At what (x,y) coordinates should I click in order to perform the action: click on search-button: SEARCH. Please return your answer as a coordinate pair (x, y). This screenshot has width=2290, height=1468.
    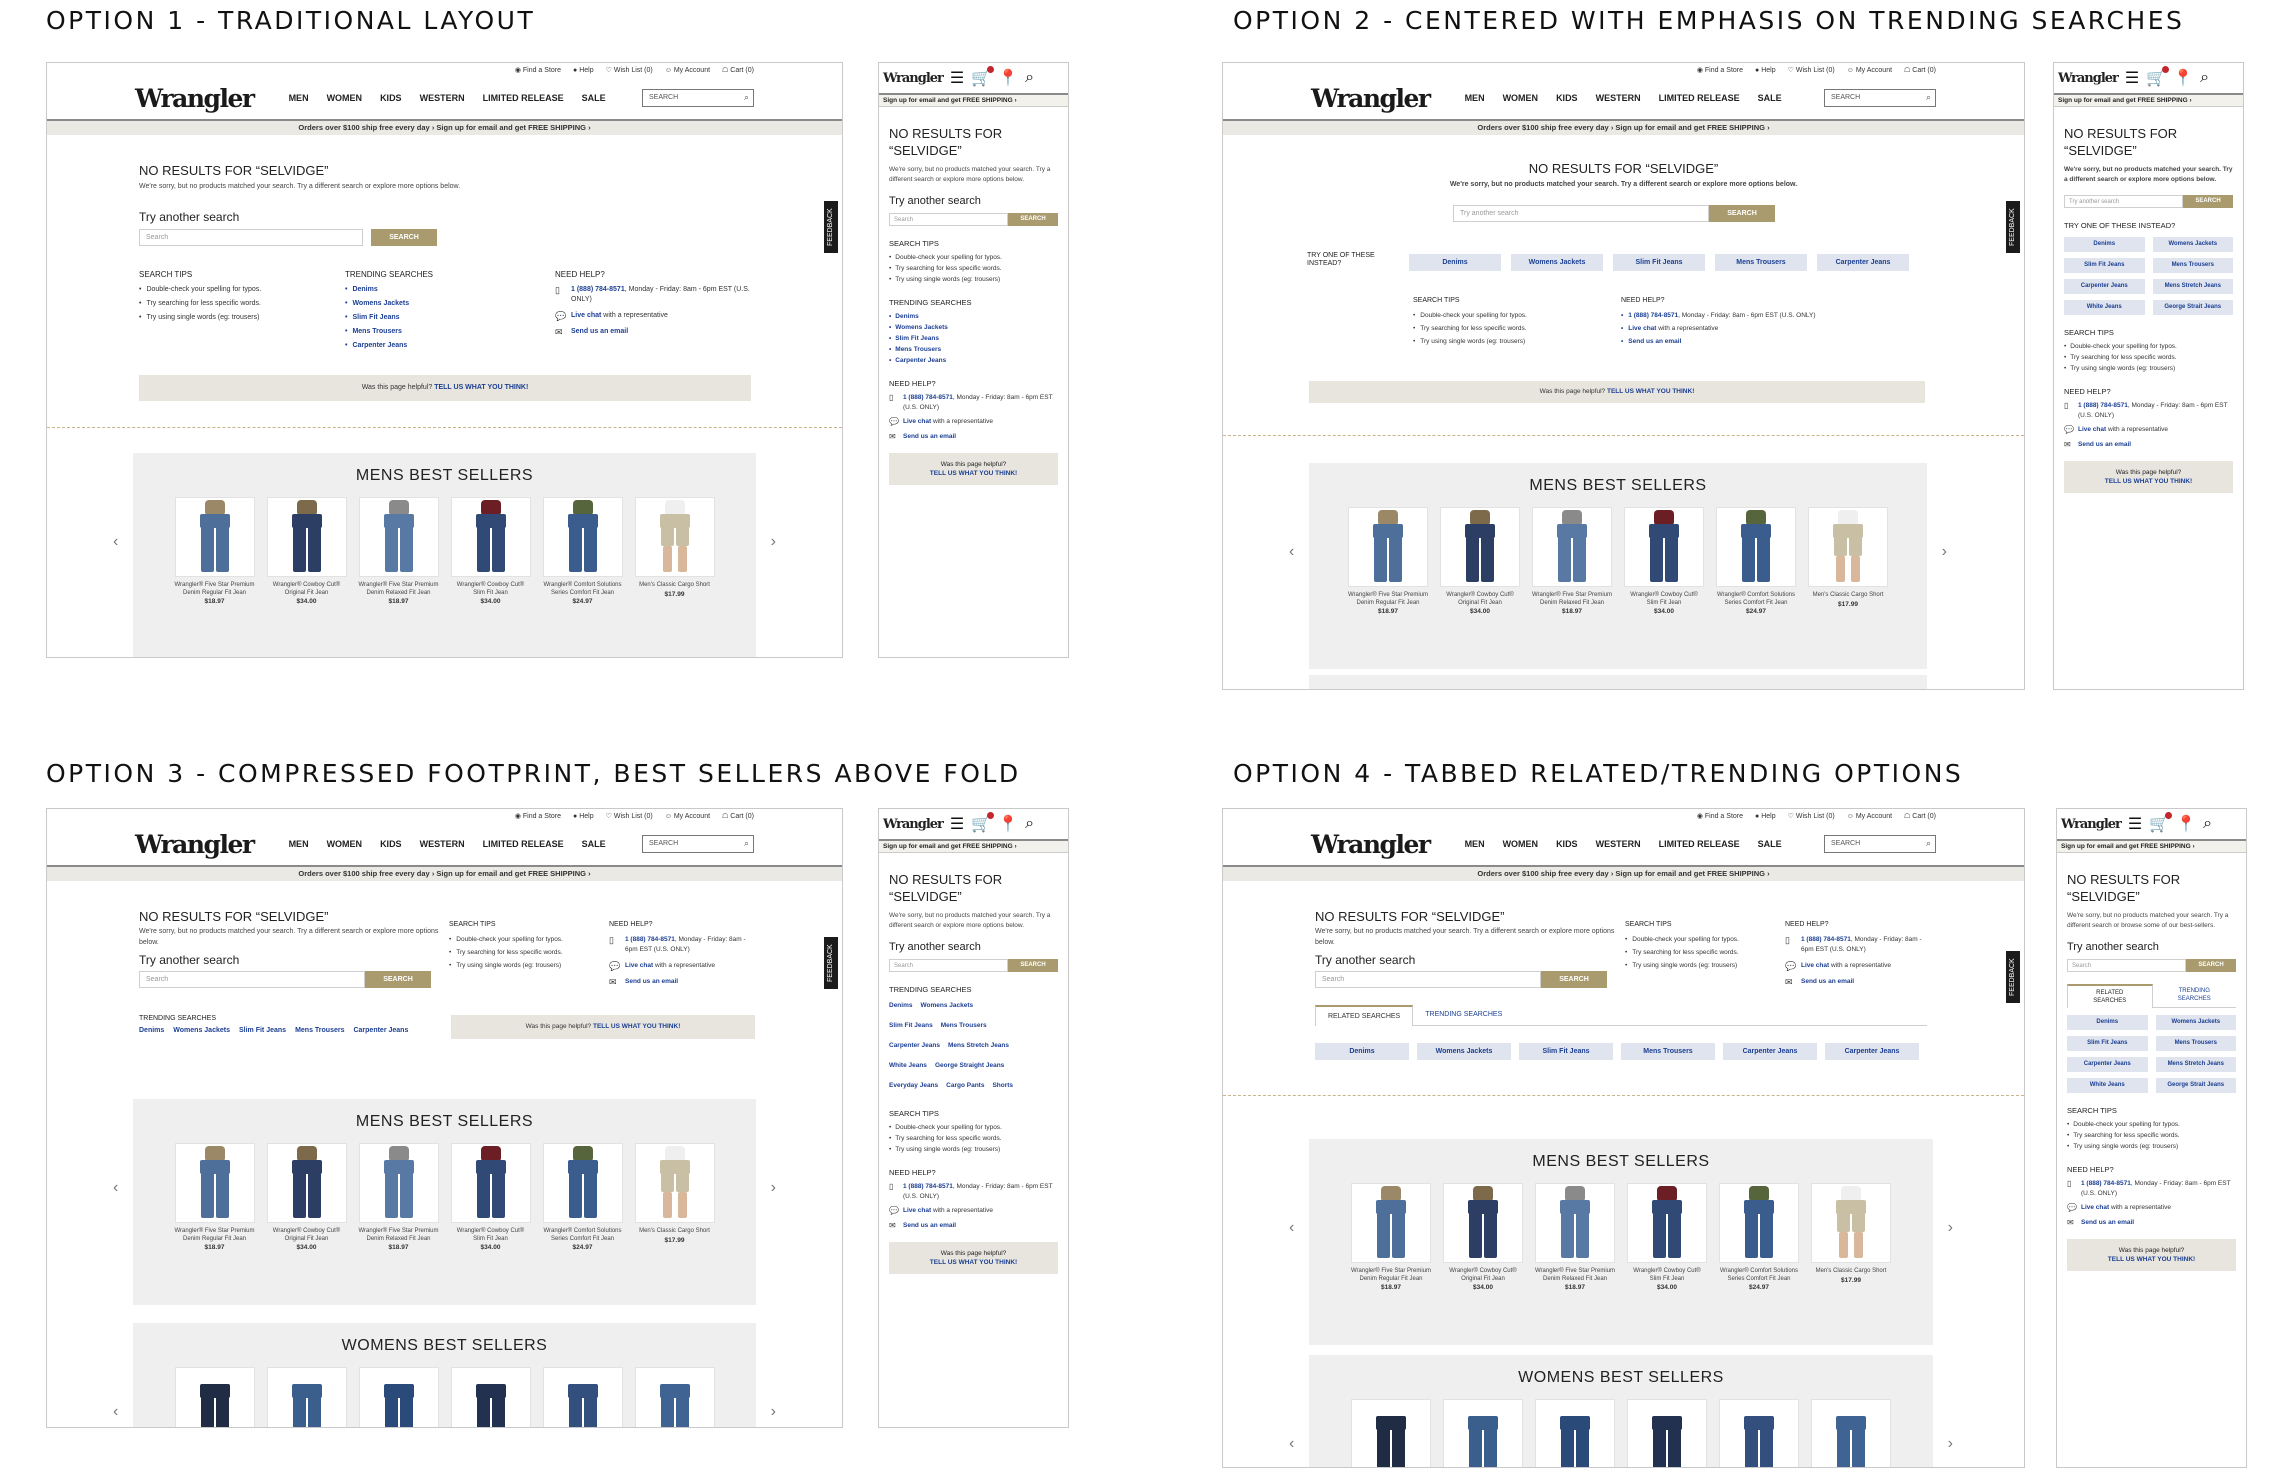
    Looking at the image, I should click on (2208, 201).